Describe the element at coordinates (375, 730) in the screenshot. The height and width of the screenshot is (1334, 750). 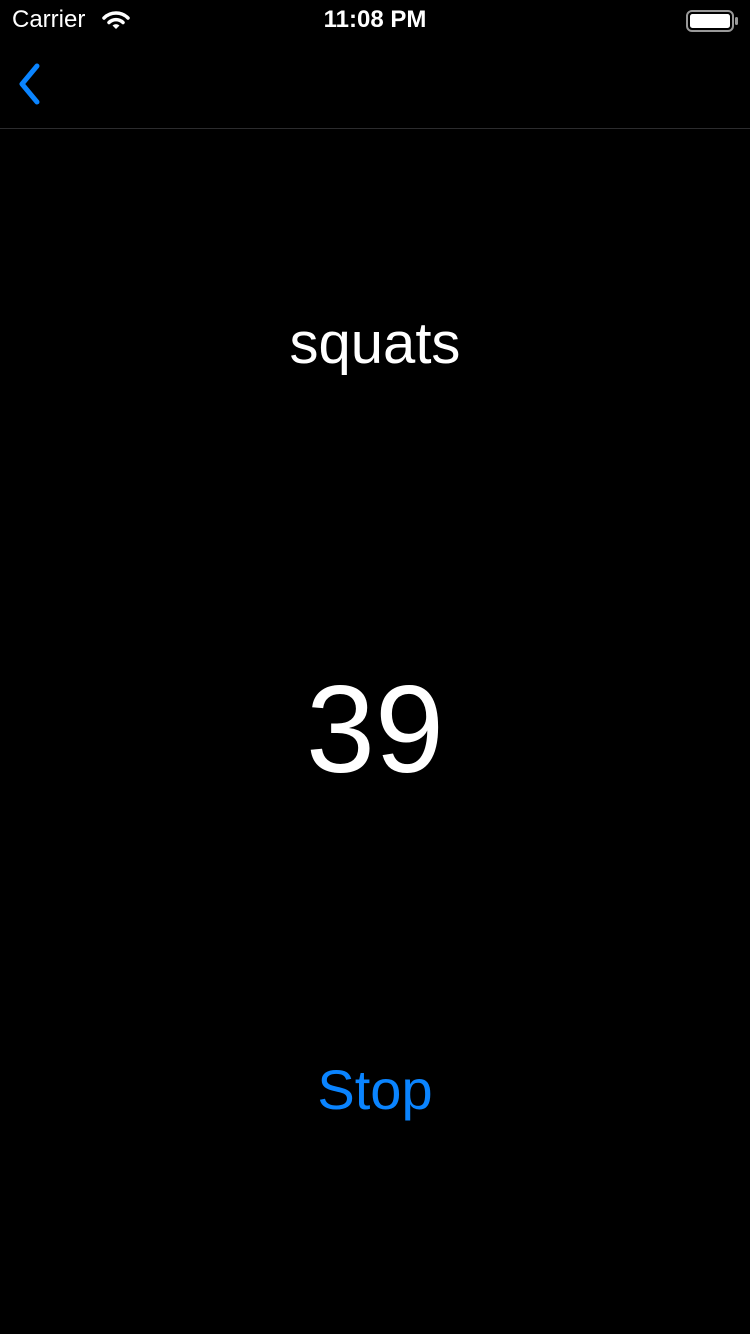
I see `rep-count-label: 39` at that location.